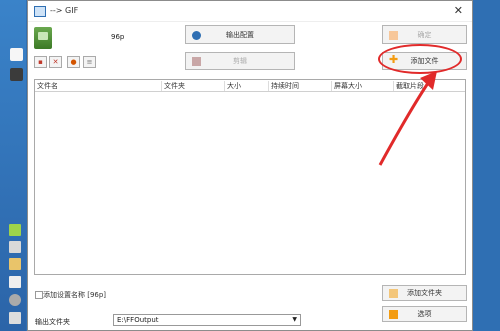 The width and height of the screenshot is (500, 331). Describe the element at coordinates (405, 122) in the screenshot. I see `arrow-shaft` at that location.